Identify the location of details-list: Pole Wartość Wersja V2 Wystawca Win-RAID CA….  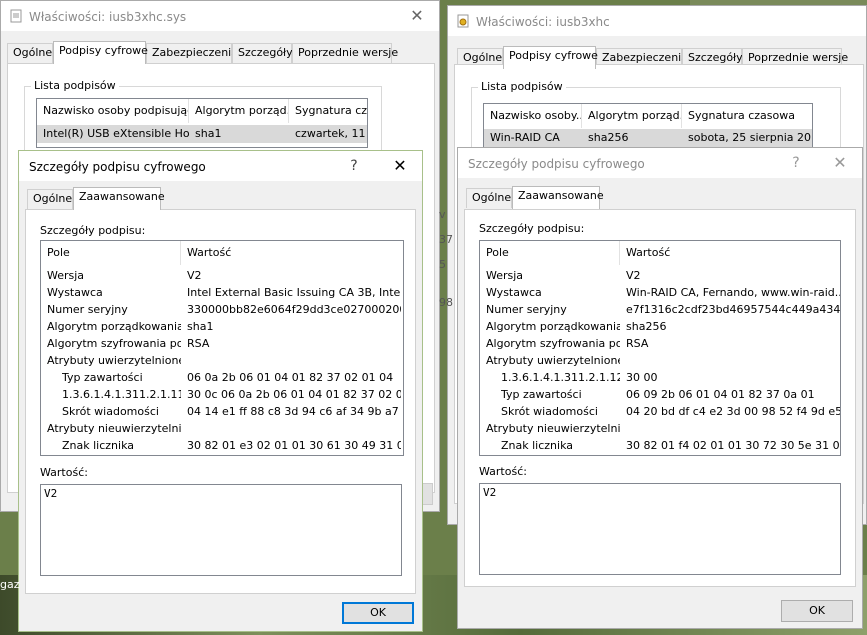
(660, 348).